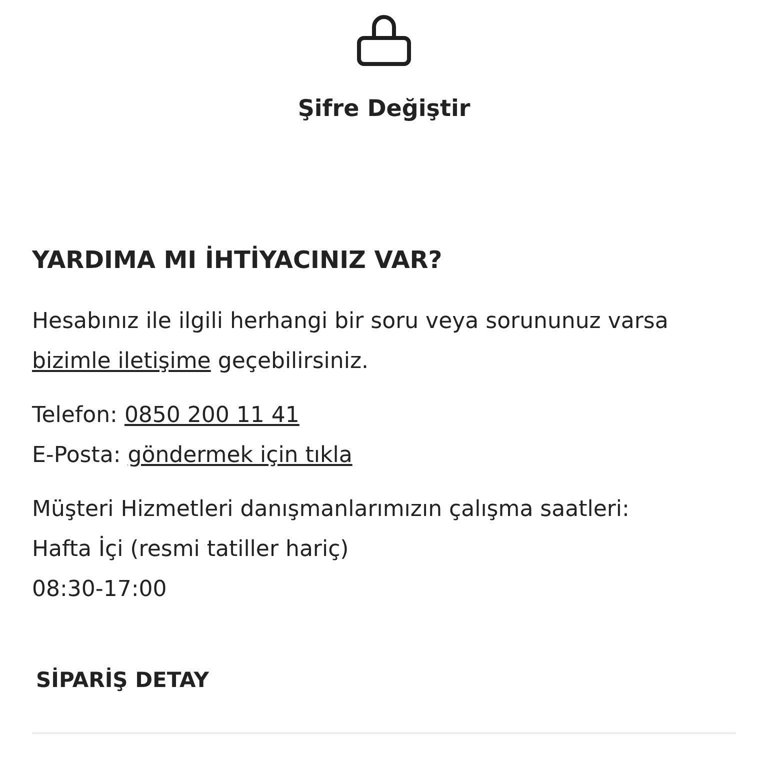 This screenshot has height=768, width=768. What do you see at coordinates (384, 109) in the screenshot?
I see `change-password-link: Şifre Değiştir` at bounding box center [384, 109].